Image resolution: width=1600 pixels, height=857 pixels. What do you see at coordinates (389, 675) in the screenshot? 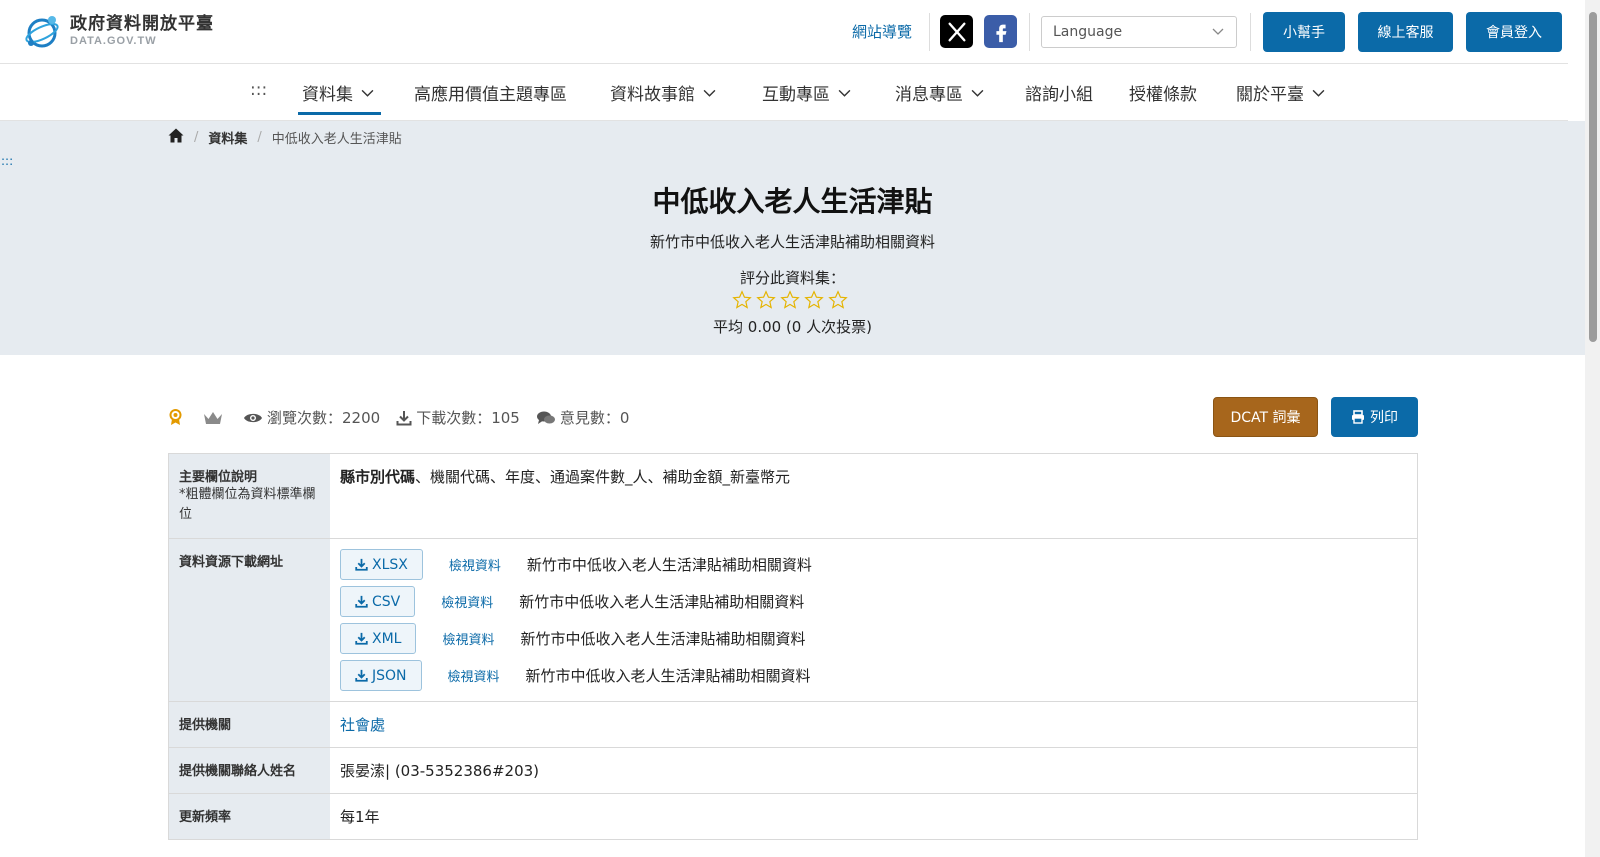
I see `format-label: JSON` at bounding box center [389, 675].